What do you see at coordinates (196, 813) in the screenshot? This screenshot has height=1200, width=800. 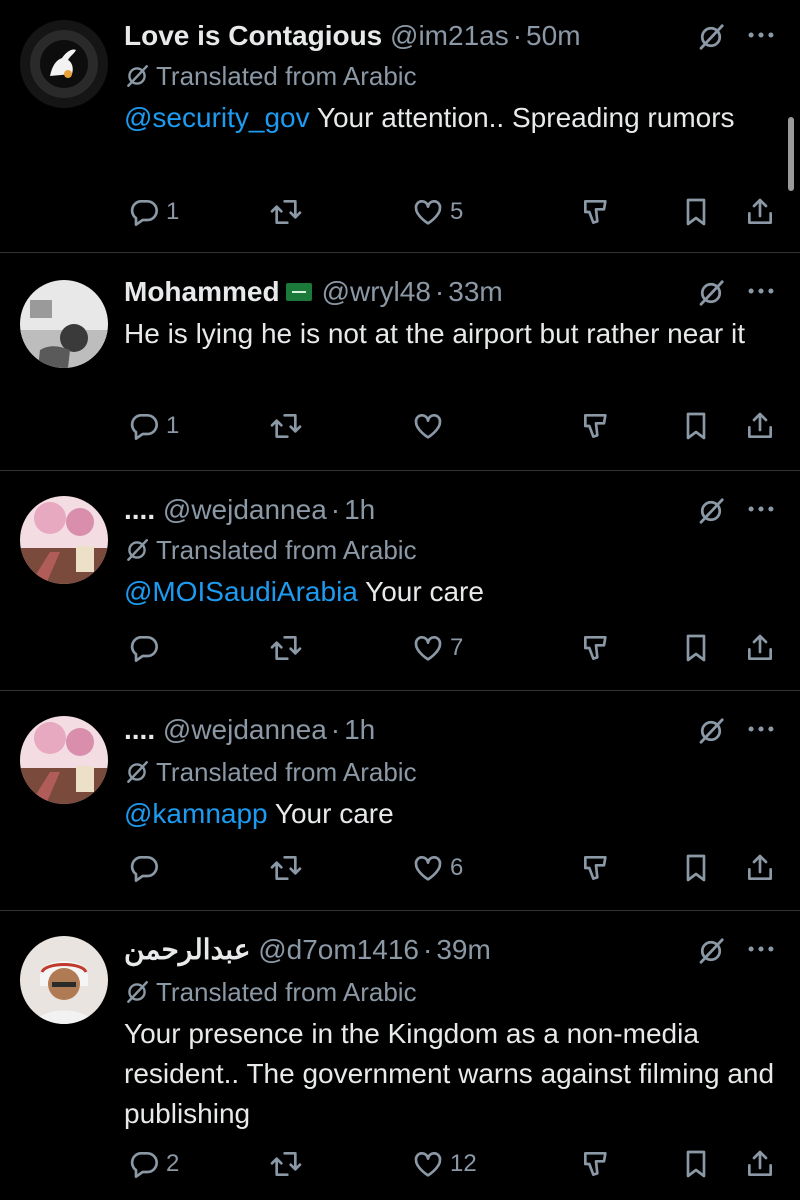 I see `mention-link: @kamnapp` at bounding box center [196, 813].